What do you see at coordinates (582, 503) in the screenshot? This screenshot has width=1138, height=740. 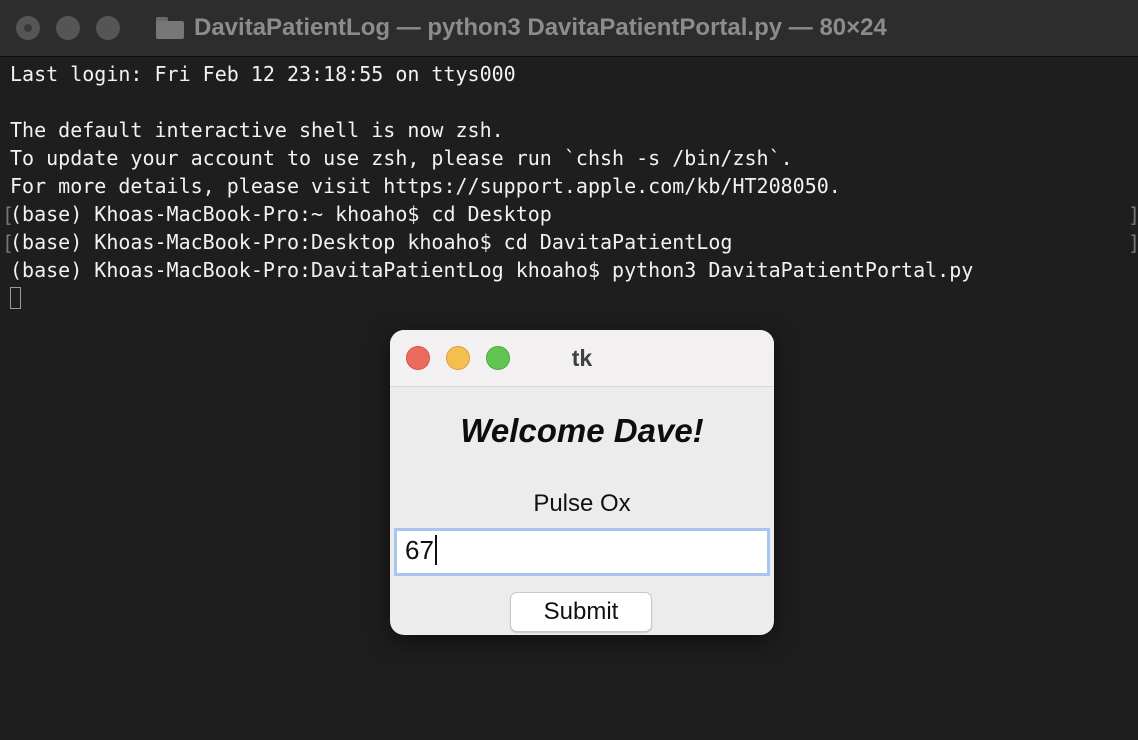 I see `pulse-ox-label: Pulse Ox` at bounding box center [582, 503].